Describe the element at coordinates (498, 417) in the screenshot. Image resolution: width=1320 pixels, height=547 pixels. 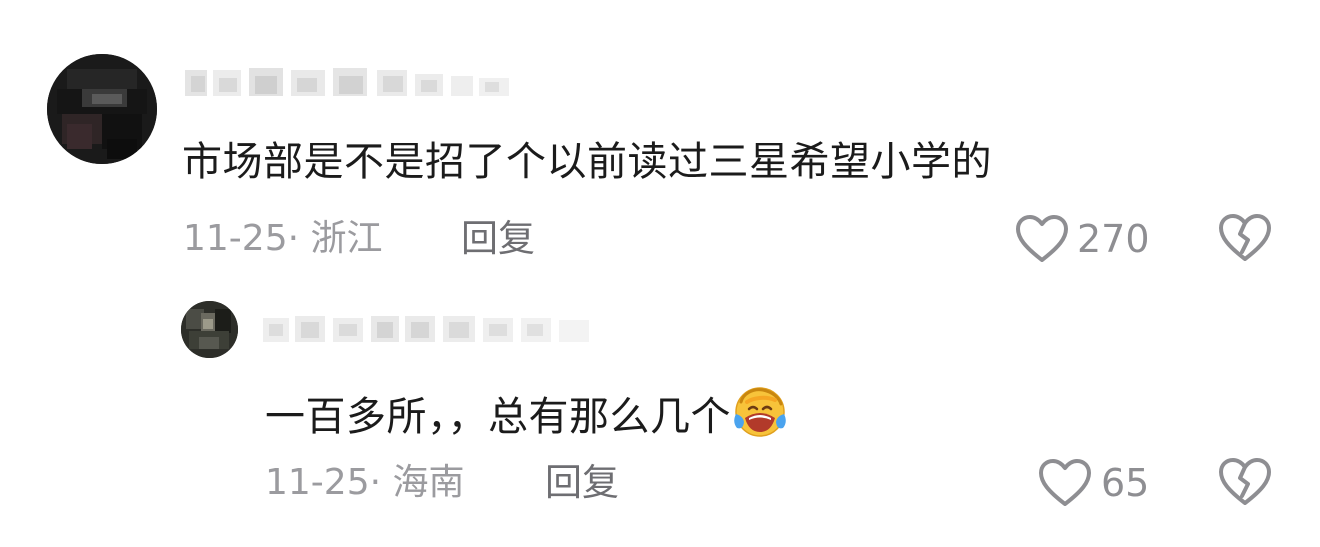
I see `reply-text-body: 一百多所，，总有那么几个` at that location.